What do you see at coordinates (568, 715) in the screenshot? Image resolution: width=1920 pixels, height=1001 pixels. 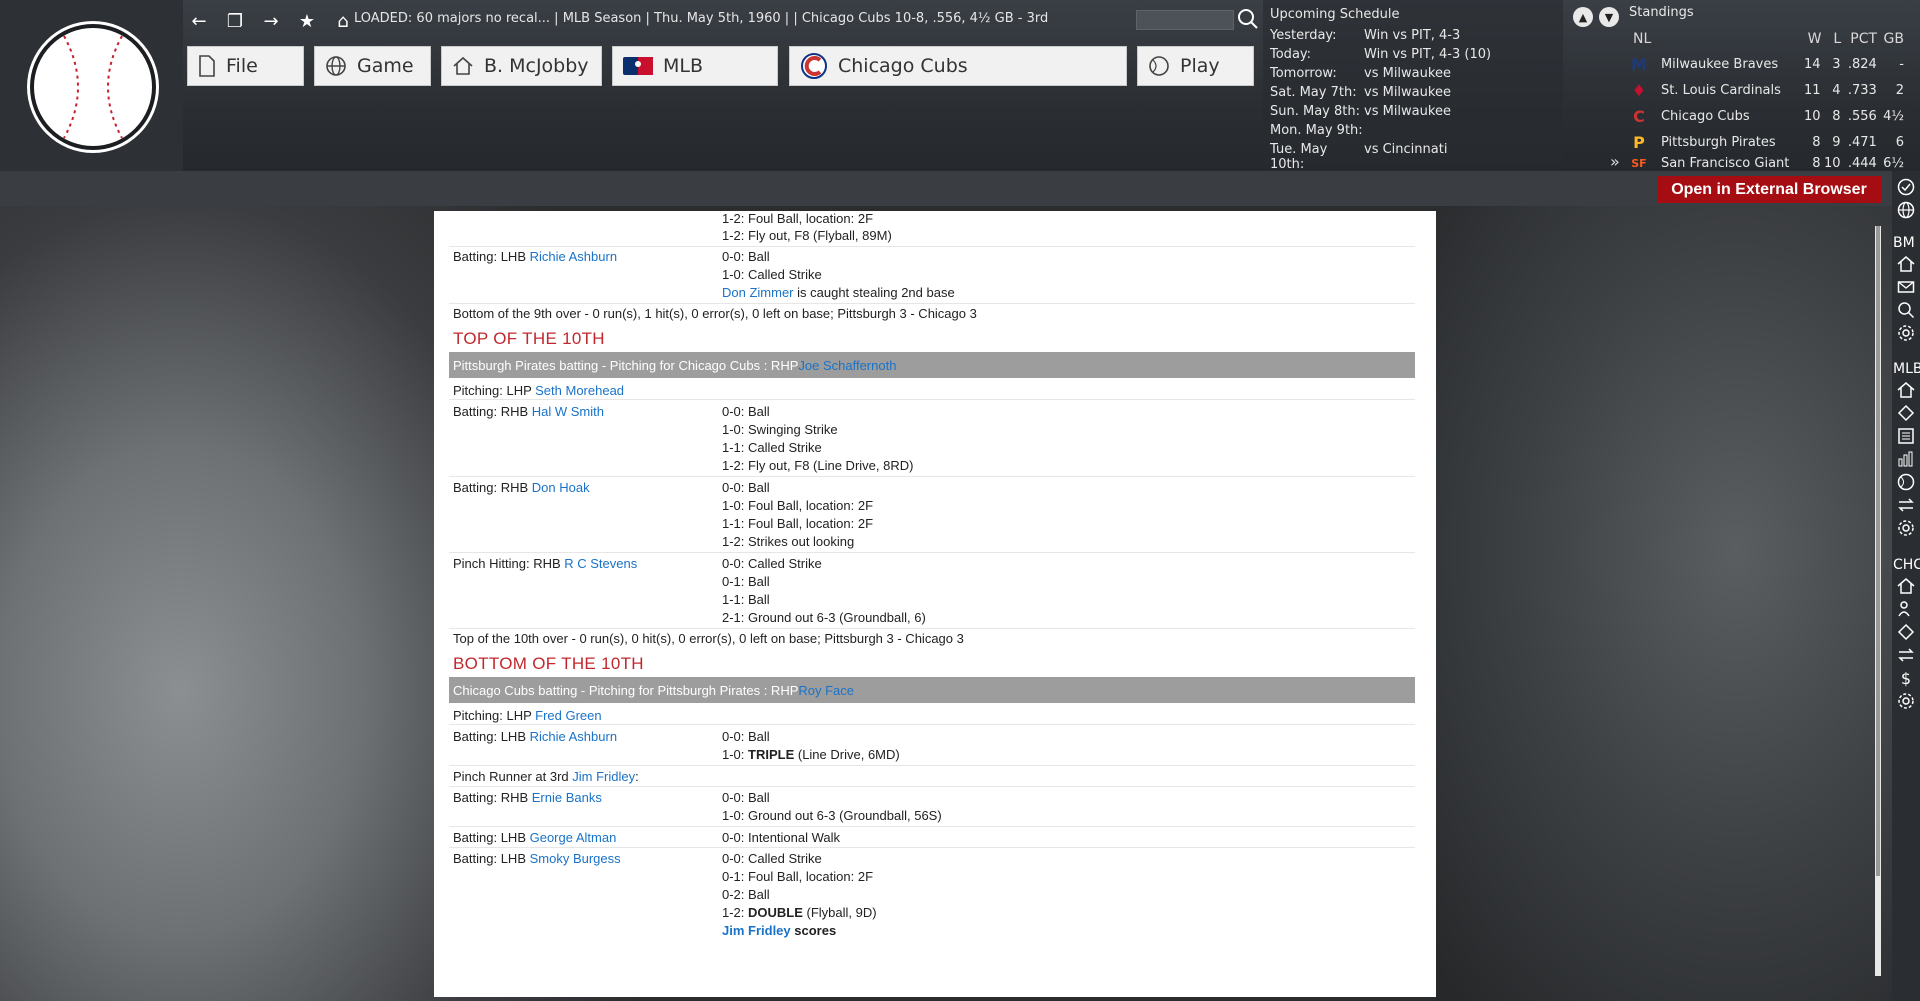 I see `player-link: Fred Green` at bounding box center [568, 715].